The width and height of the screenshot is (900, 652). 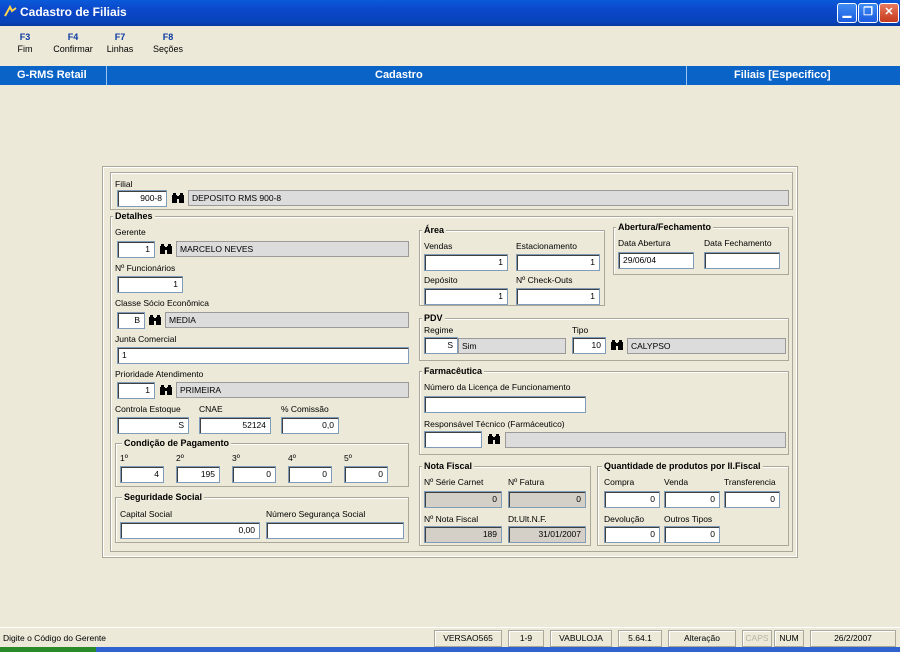 What do you see at coordinates (468, 638) in the screenshot?
I see `status-version: VERSAO565` at bounding box center [468, 638].